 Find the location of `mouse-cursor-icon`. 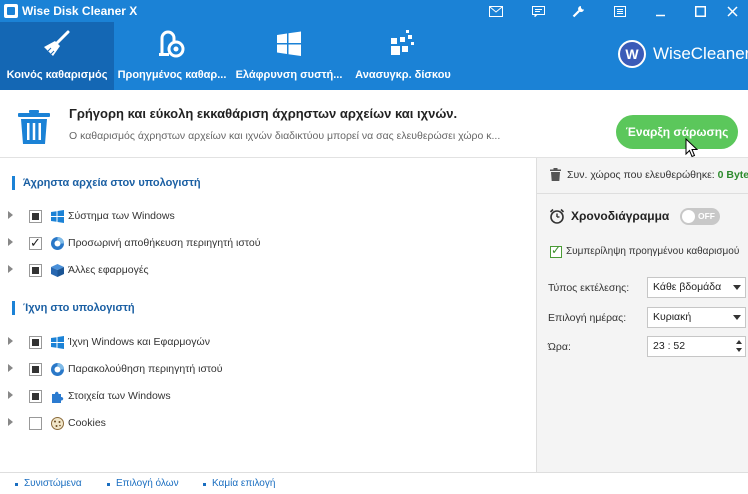

mouse-cursor-icon is located at coordinates (692, 148).